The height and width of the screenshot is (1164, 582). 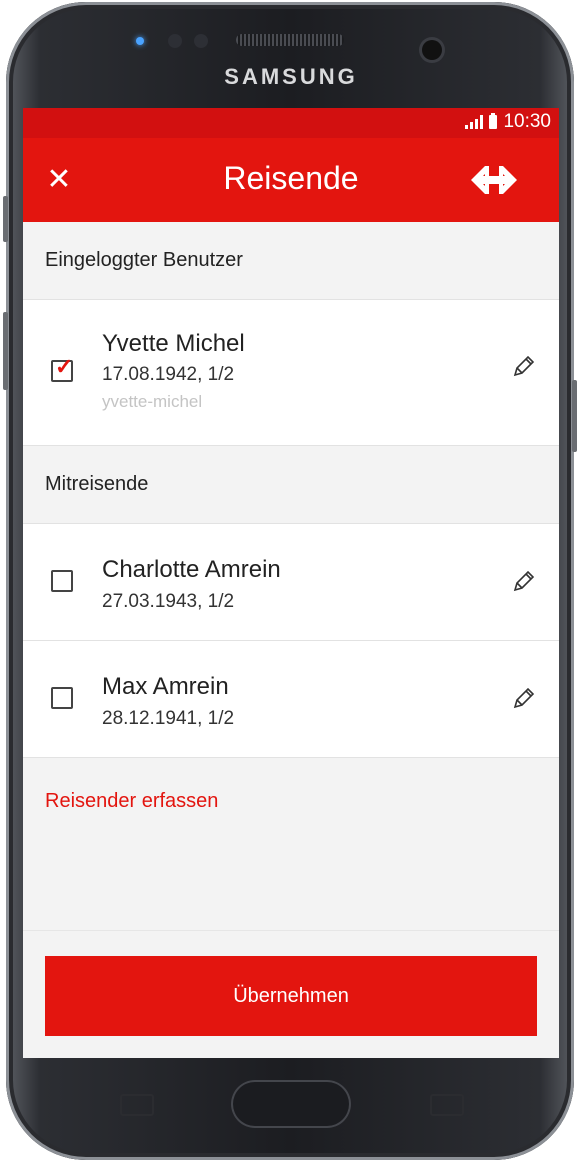 I want to click on traveler-username: yvette-michel, so click(x=152, y=401).